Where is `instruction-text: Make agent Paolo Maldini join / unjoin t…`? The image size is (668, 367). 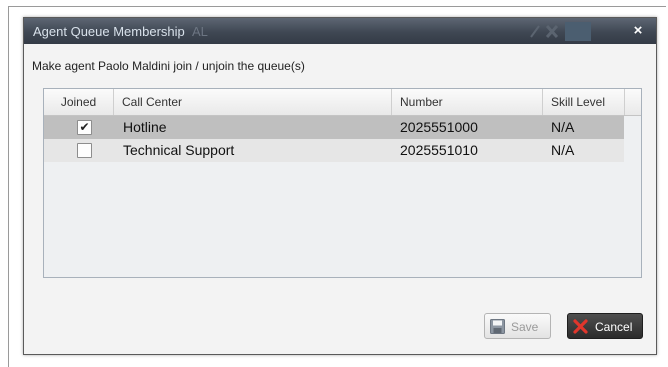 instruction-text: Make agent Paolo Maldini join / unjoin t… is located at coordinates (168, 66).